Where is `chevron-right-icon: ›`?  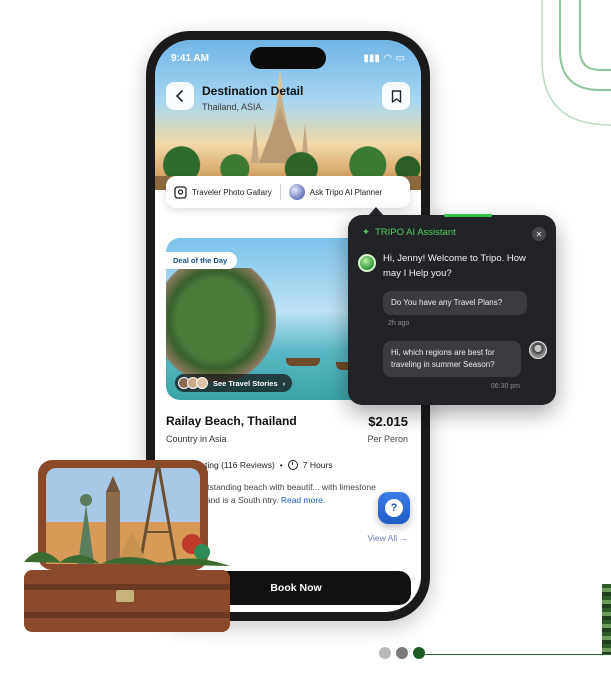 chevron-right-icon: › is located at coordinates (284, 383).